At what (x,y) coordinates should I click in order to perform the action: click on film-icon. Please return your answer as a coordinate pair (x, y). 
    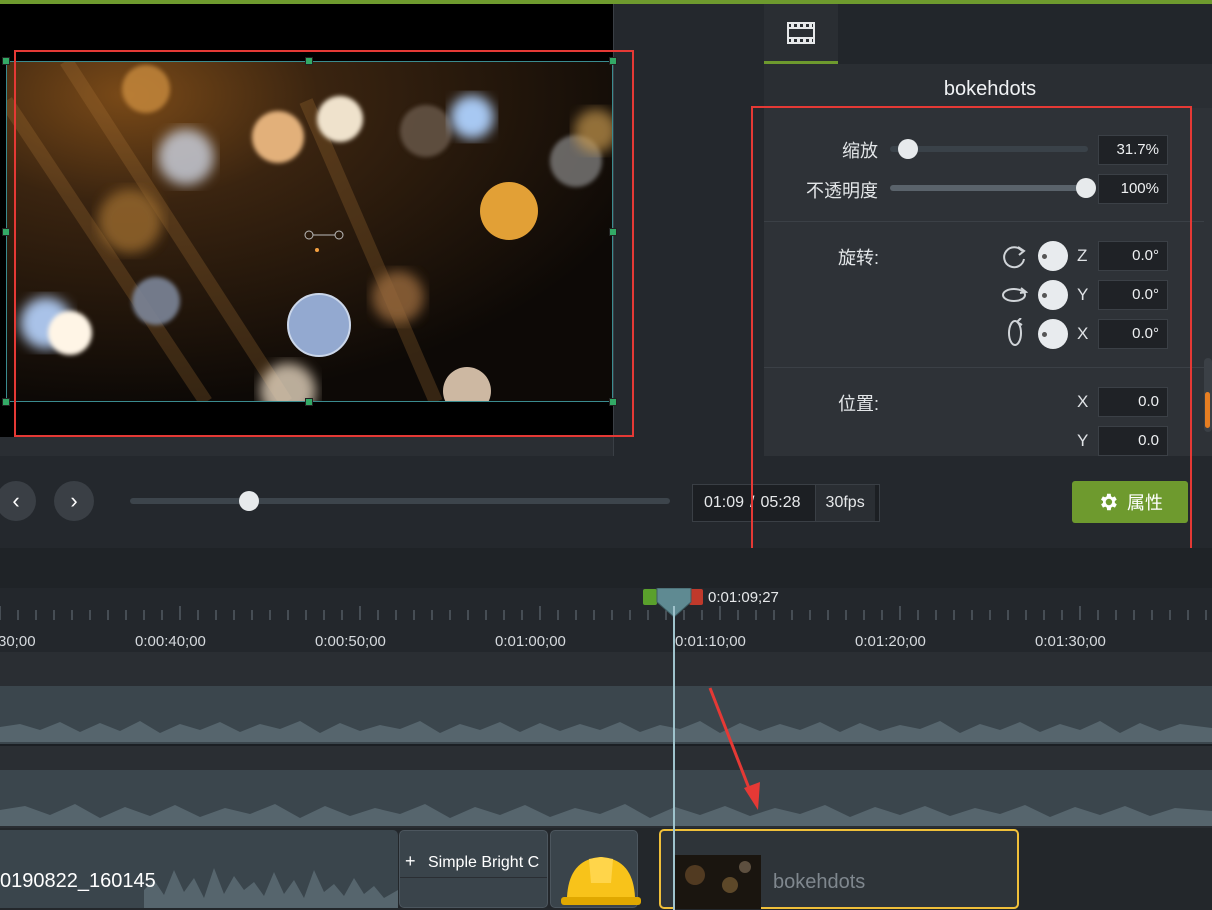
    Looking at the image, I should click on (801, 32).